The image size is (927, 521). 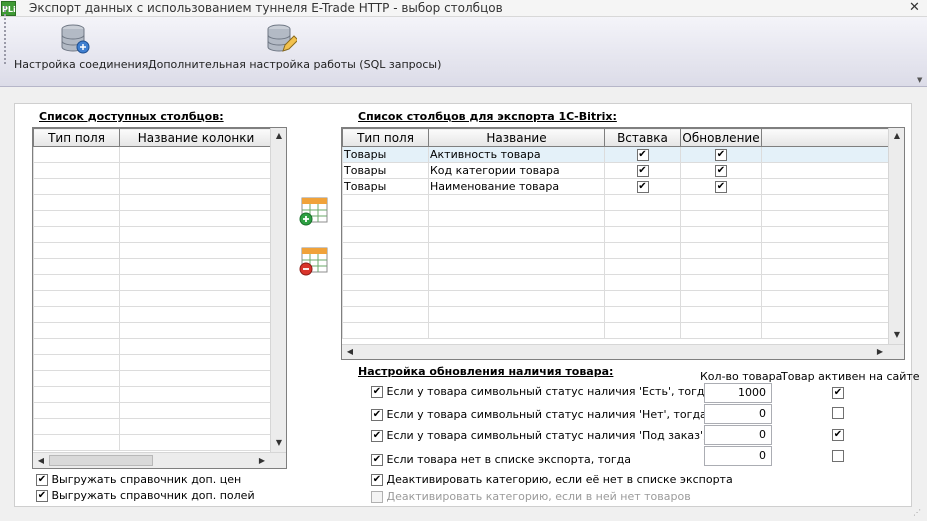 I want to click on not-in-export-active-checkbox, so click(x=838, y=456).